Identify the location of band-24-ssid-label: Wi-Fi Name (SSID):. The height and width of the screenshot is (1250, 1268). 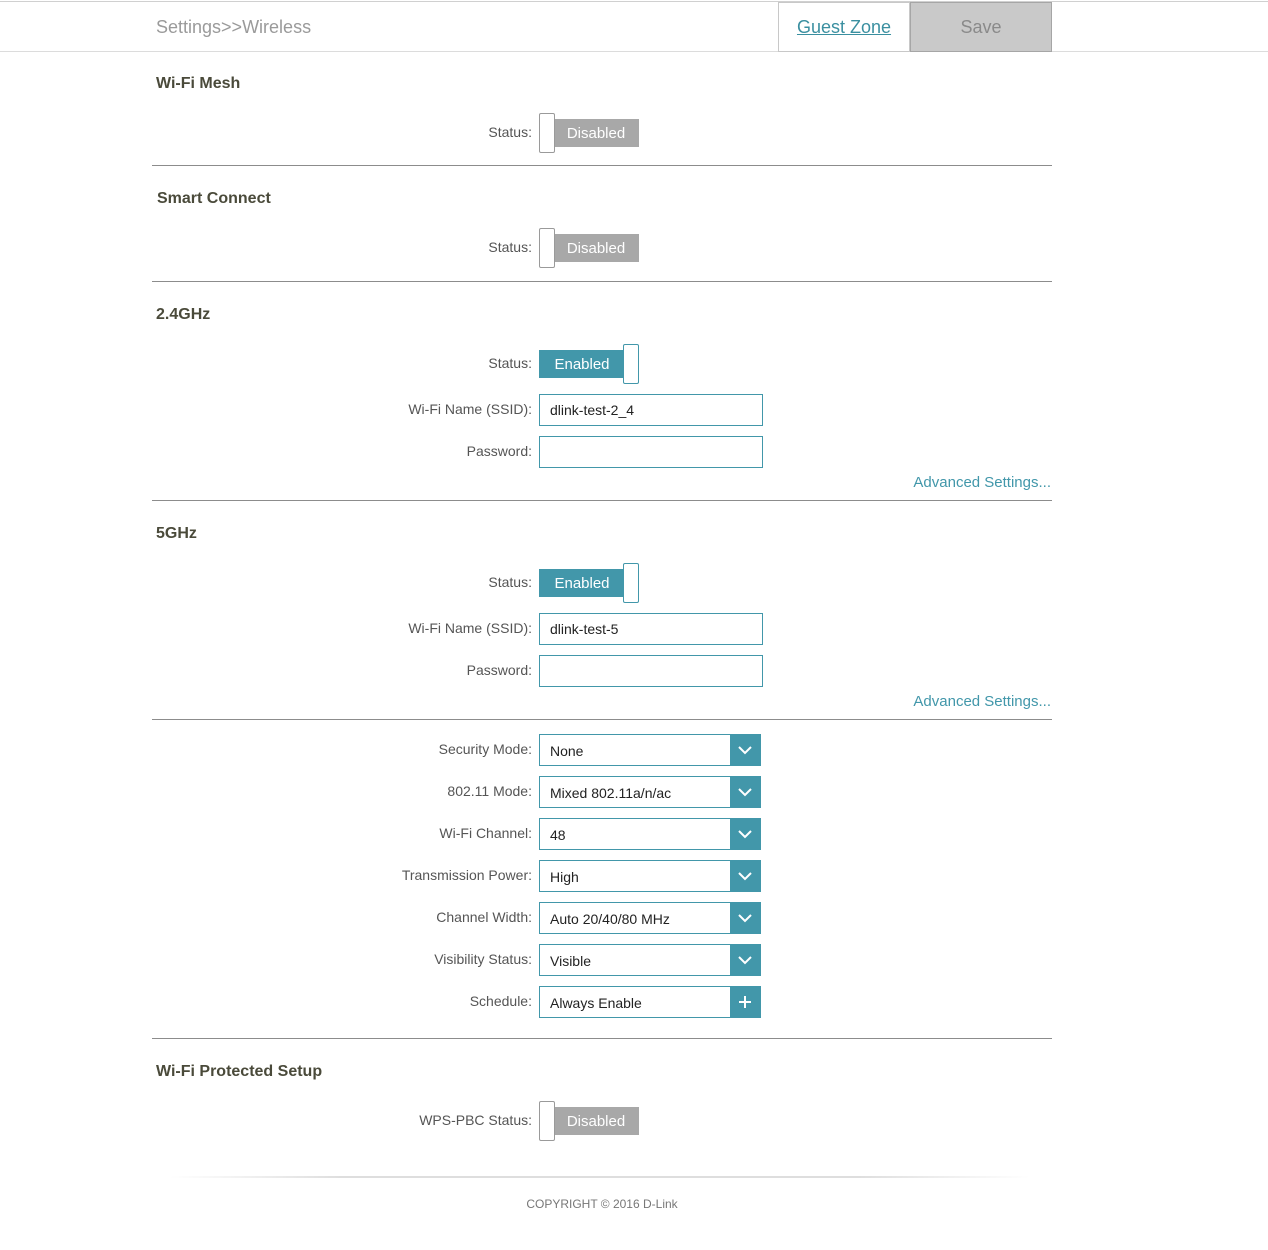
(470, 409).